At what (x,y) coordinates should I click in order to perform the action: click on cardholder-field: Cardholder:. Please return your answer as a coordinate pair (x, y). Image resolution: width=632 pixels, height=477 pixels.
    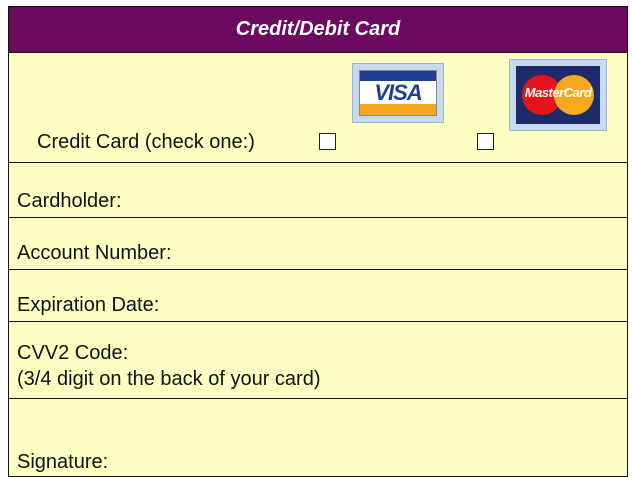
    Looking at the image, I should click on (318, 190).